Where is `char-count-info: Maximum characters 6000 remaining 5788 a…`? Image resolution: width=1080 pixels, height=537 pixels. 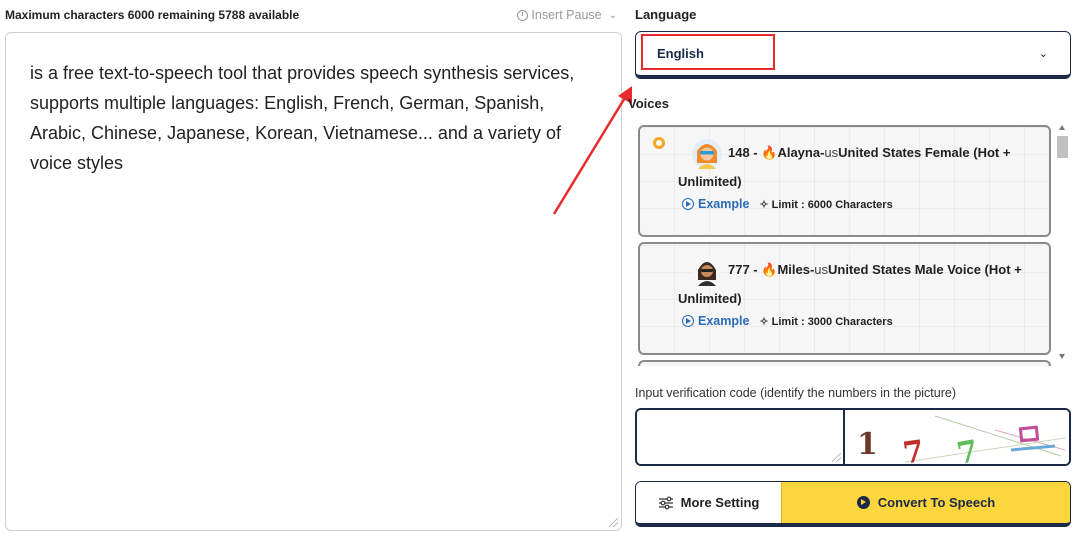 char-count-info: Maximum characters 6000 remaining 5788 a… is located at coordinates (152, 15).